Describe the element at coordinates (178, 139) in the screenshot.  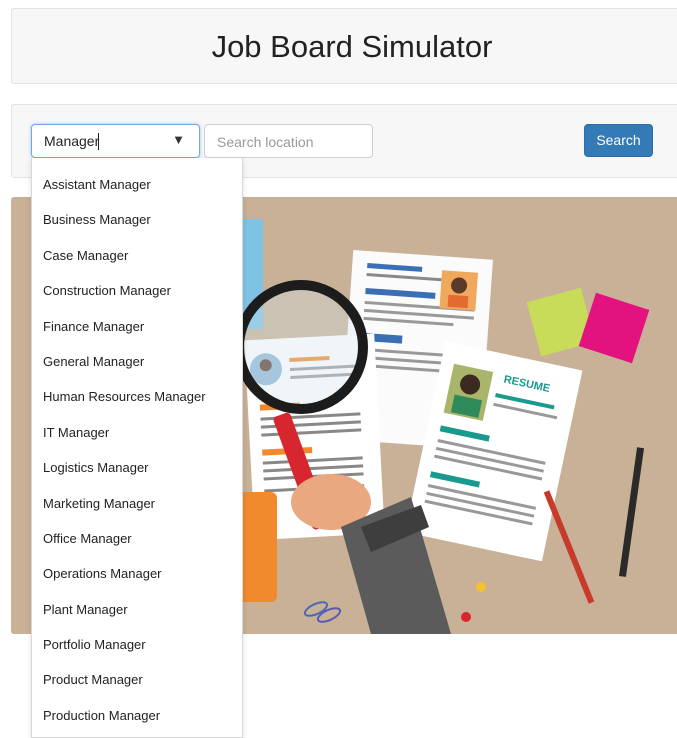
I see `dropdown-arrow-icon: ▼` at that location.